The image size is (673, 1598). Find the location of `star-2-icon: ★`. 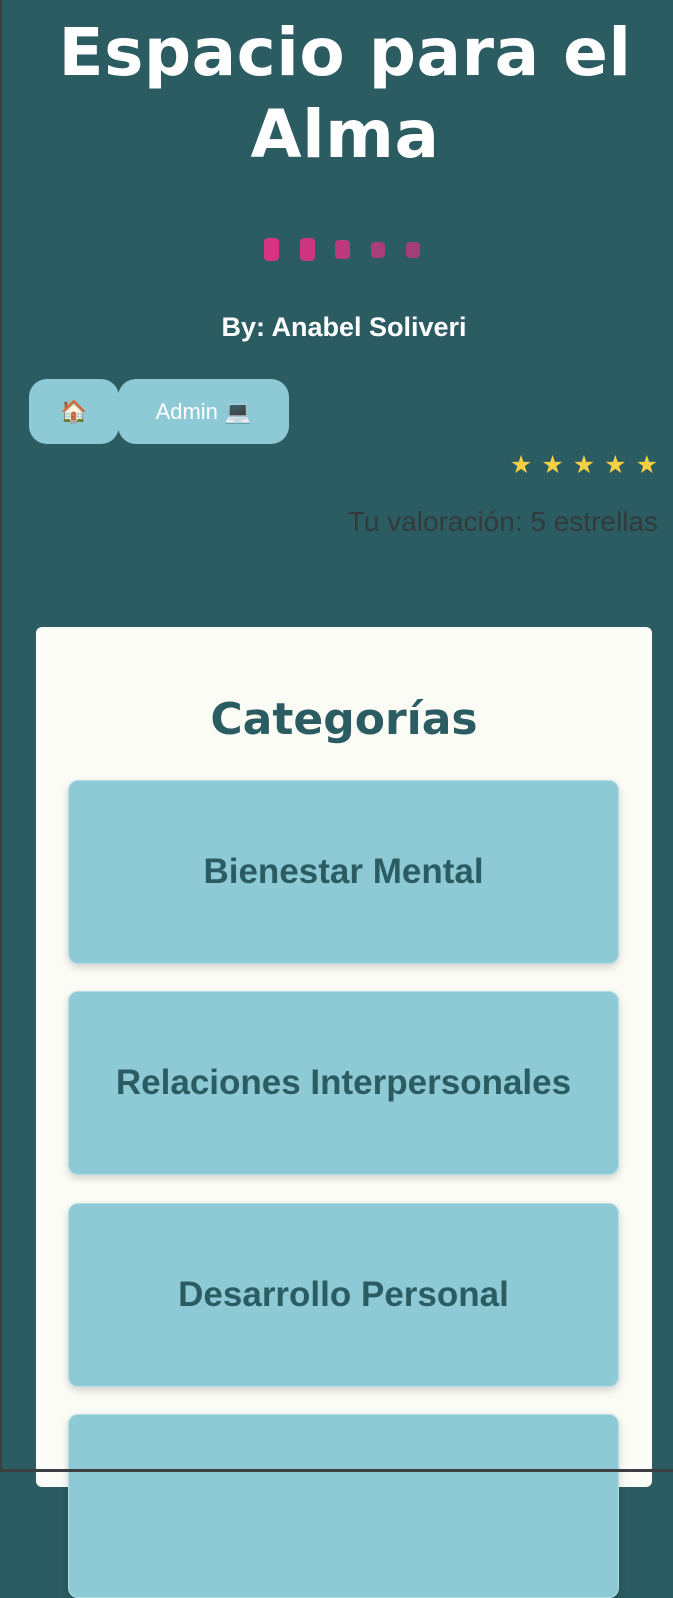

star-2-icon: ★ is located at coordinates (552, 465).